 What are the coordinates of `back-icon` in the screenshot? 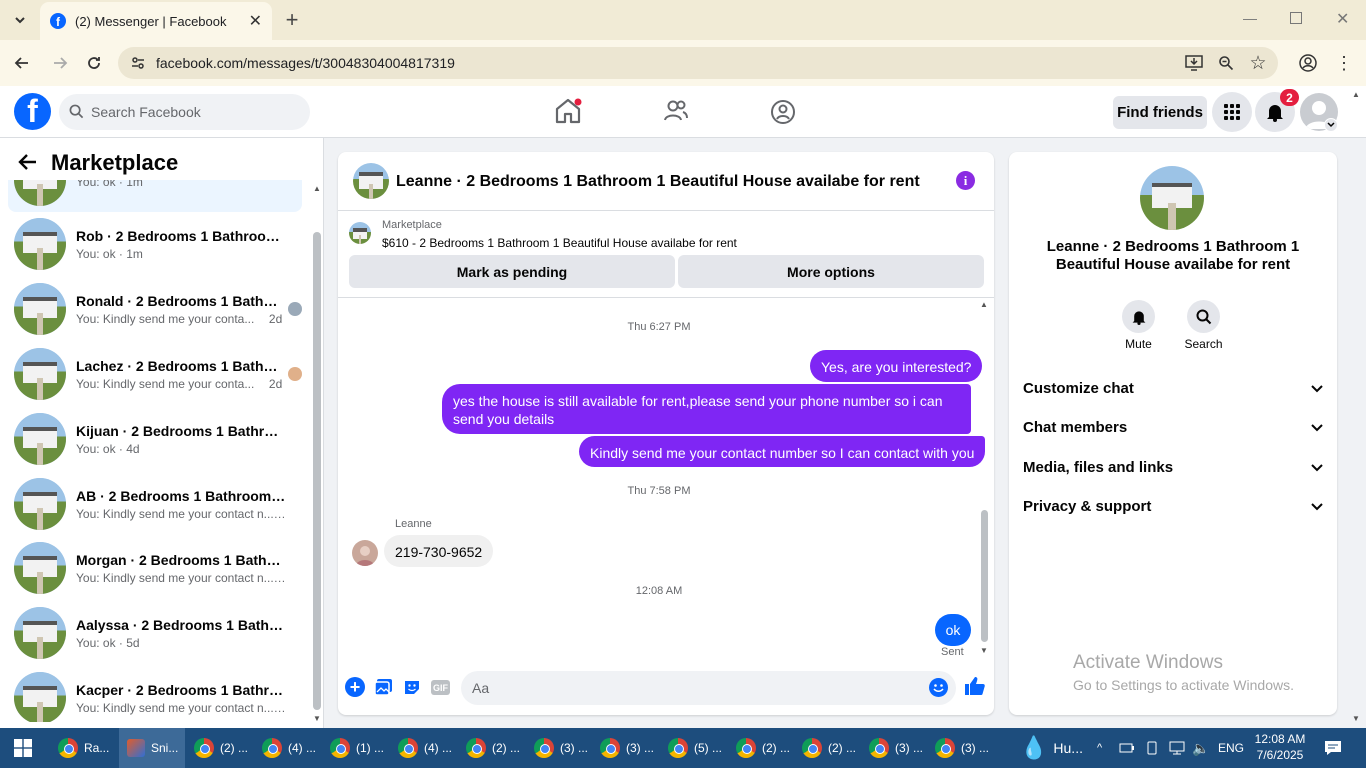 It's located at (22, 63).